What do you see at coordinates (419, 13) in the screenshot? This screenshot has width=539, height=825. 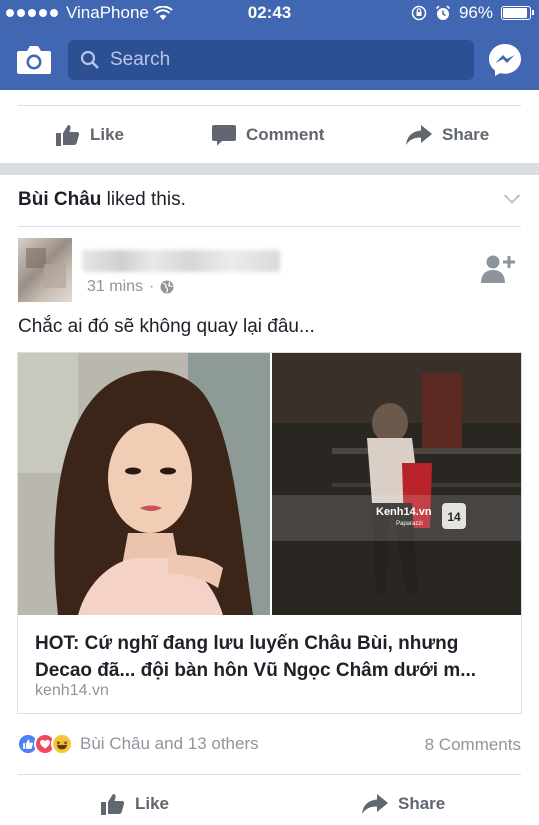 I see `orientation-lock-icon` at bounding box center [419, 13].